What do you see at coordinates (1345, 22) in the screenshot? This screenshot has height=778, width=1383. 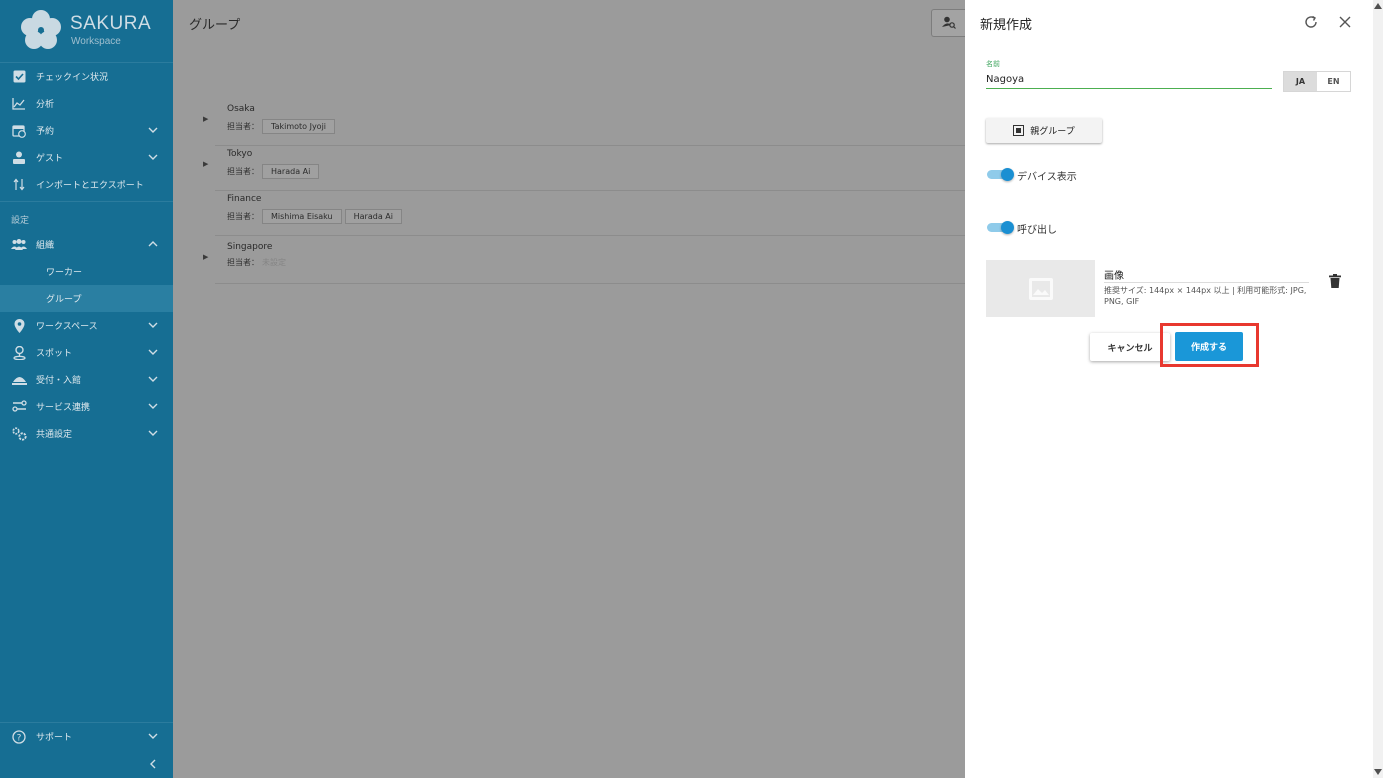 I see `close-icon` at bounding box center [1345, 22].